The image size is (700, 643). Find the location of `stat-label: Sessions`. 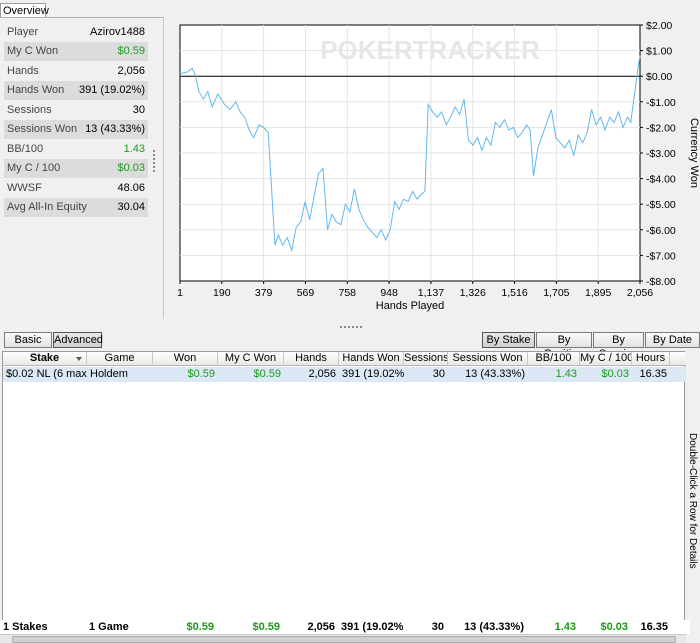

stat-label: Sessions is located at coordinates (29, 109).